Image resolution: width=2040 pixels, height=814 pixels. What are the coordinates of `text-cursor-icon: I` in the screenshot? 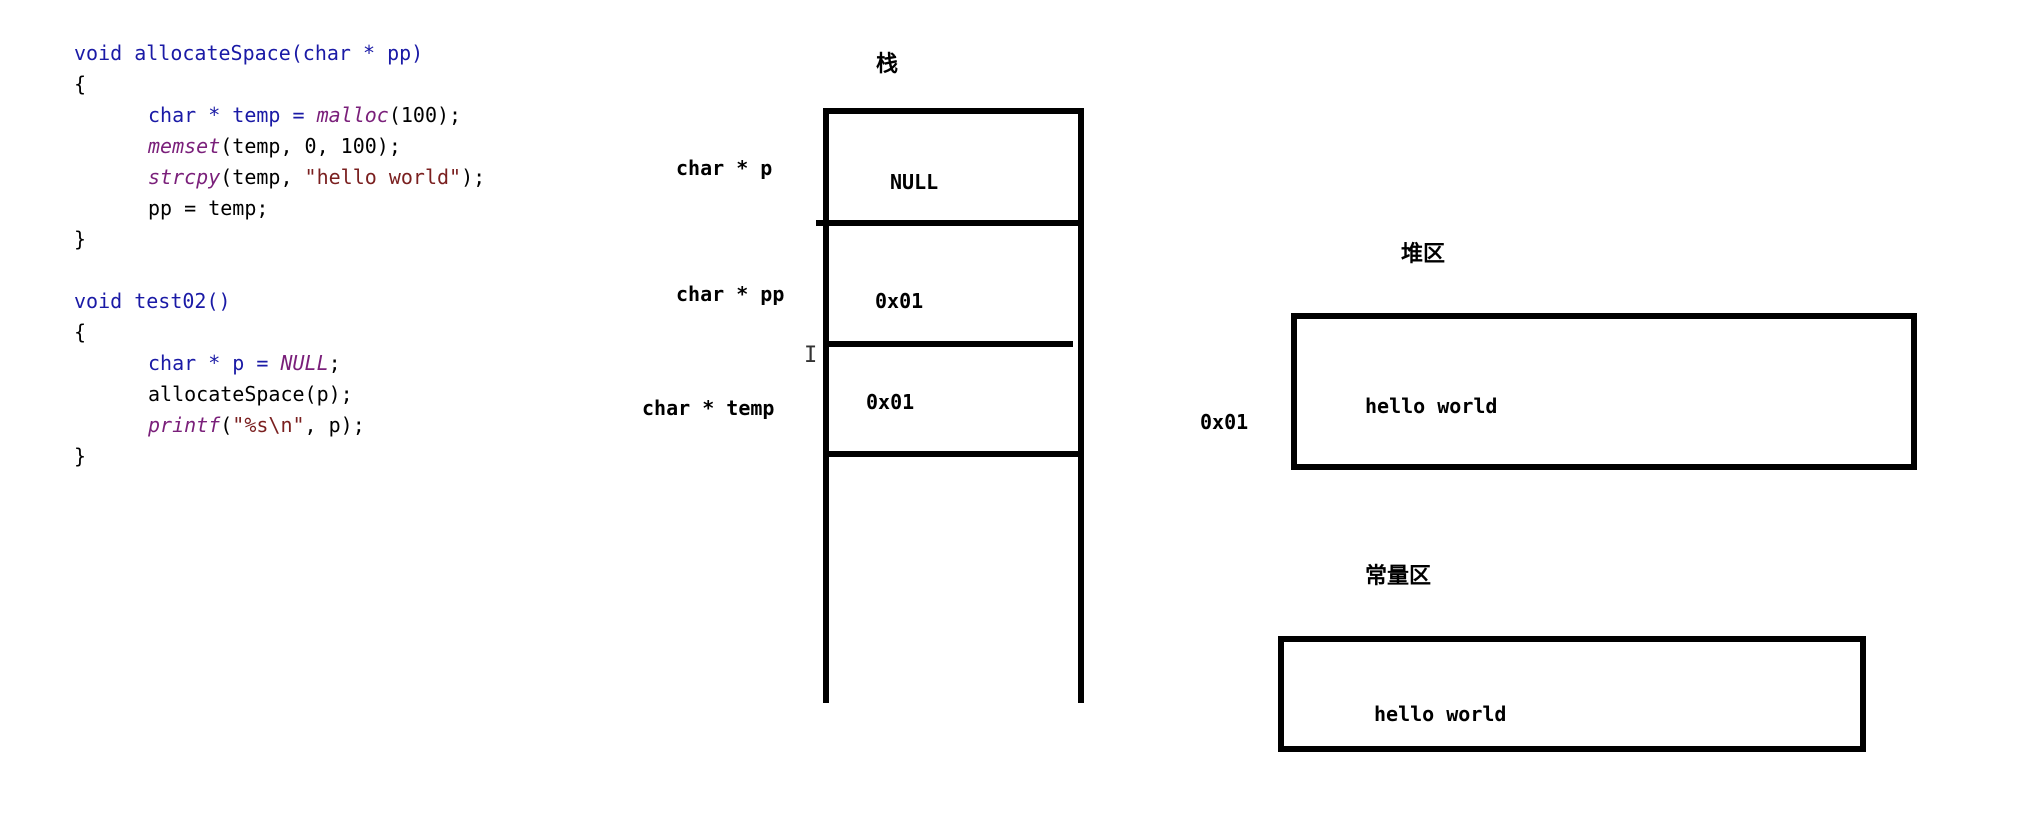 It's located at (811, 355).